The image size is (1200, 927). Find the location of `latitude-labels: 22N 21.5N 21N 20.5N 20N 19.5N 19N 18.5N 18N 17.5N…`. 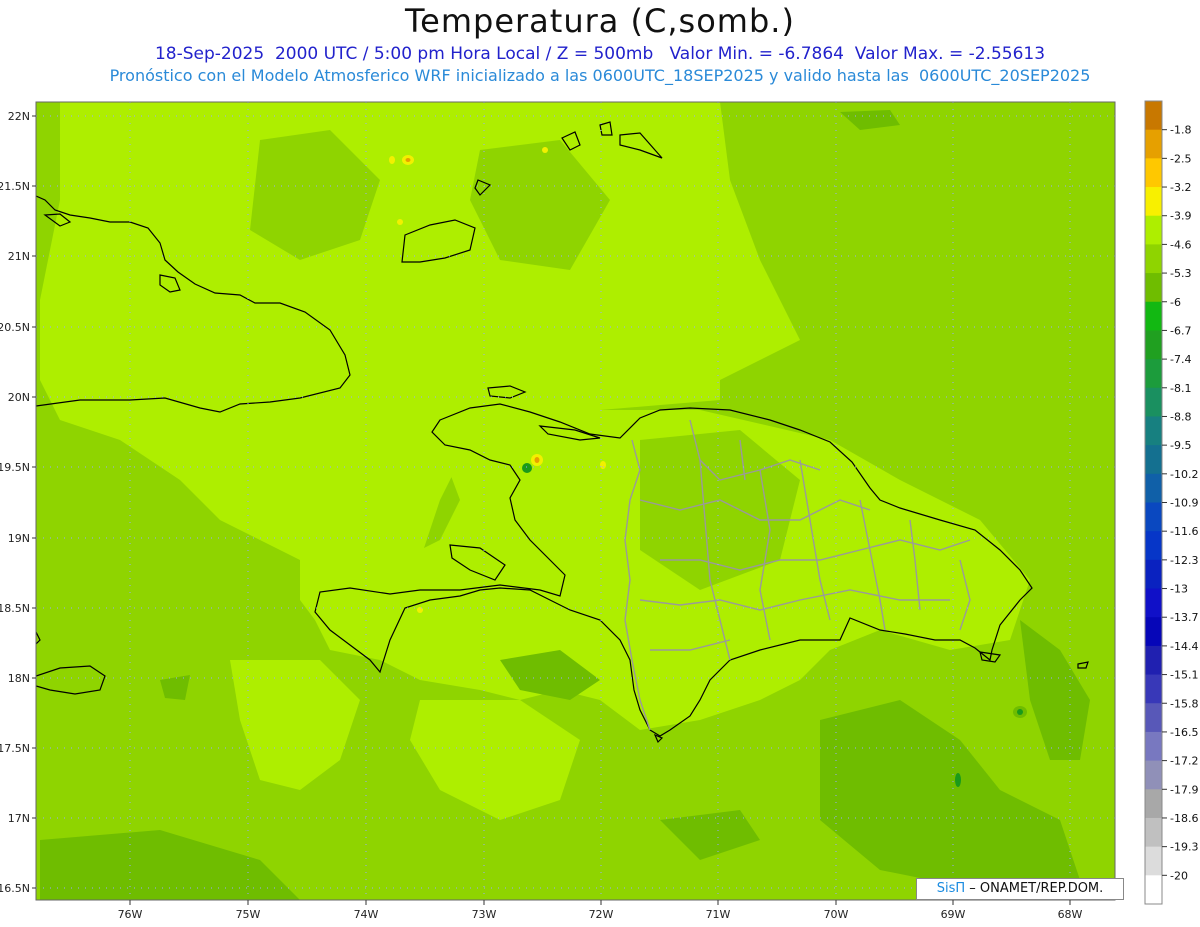

latitude-labels: 22N 21.5N 21N 20.5N 20N 19.5N 19N 18.5N 18N 17.5N… is located at coordinates (15, 502).